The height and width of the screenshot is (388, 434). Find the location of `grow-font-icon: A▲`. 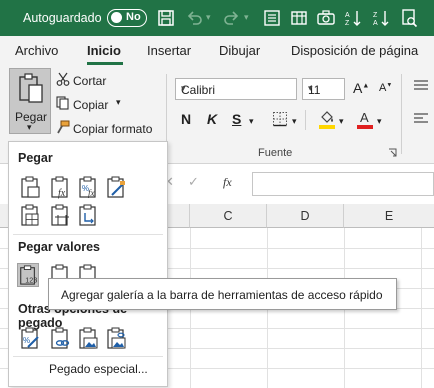

grow-font-icon: A▲ is located at coordinates (361, 88).